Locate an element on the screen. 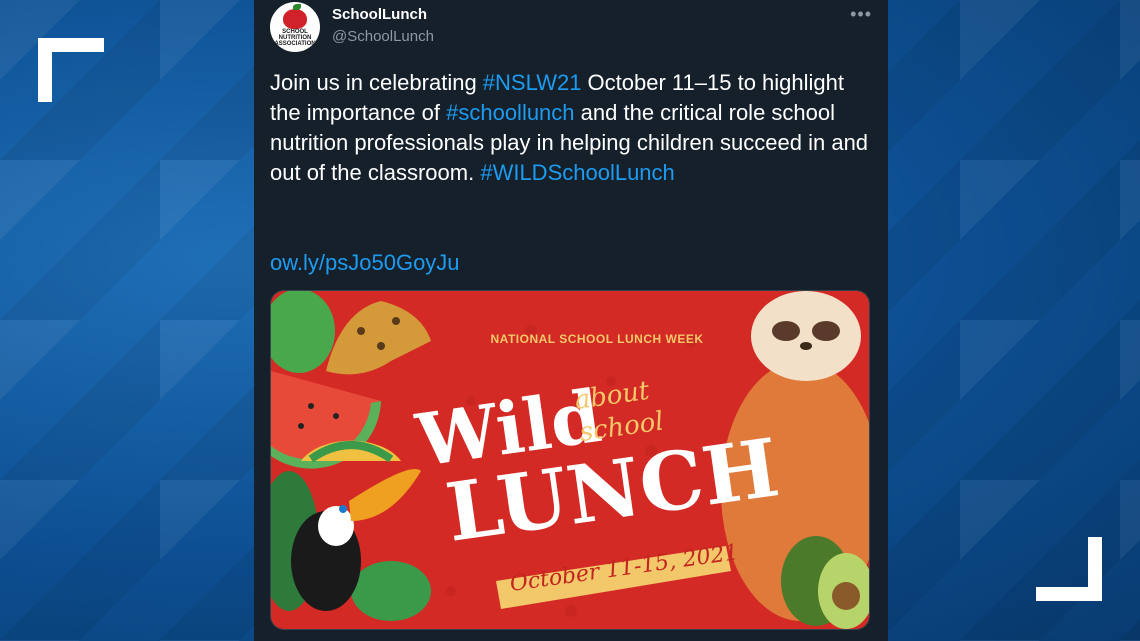  hashtag-nslw21: #NSLW21 is located at coordinates (532, 82).